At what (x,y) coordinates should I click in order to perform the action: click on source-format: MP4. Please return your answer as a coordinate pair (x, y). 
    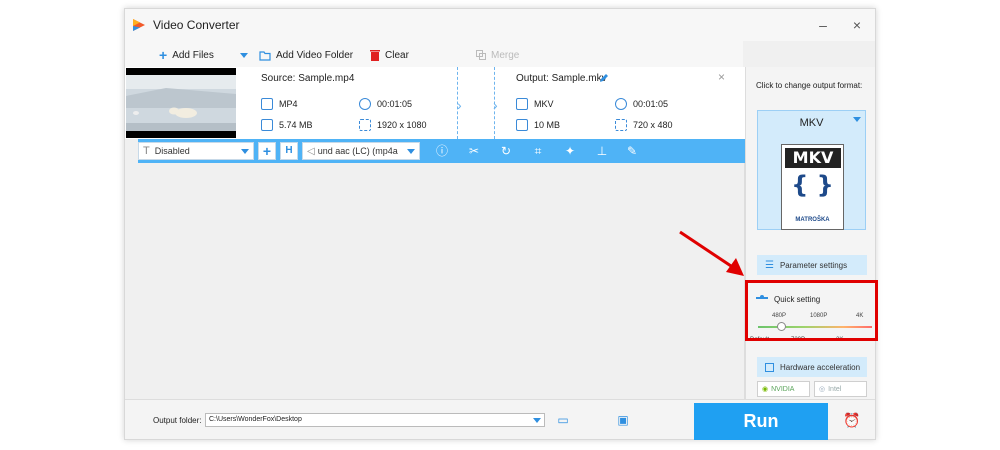
    Looking at the image, I should click on (279, 104).